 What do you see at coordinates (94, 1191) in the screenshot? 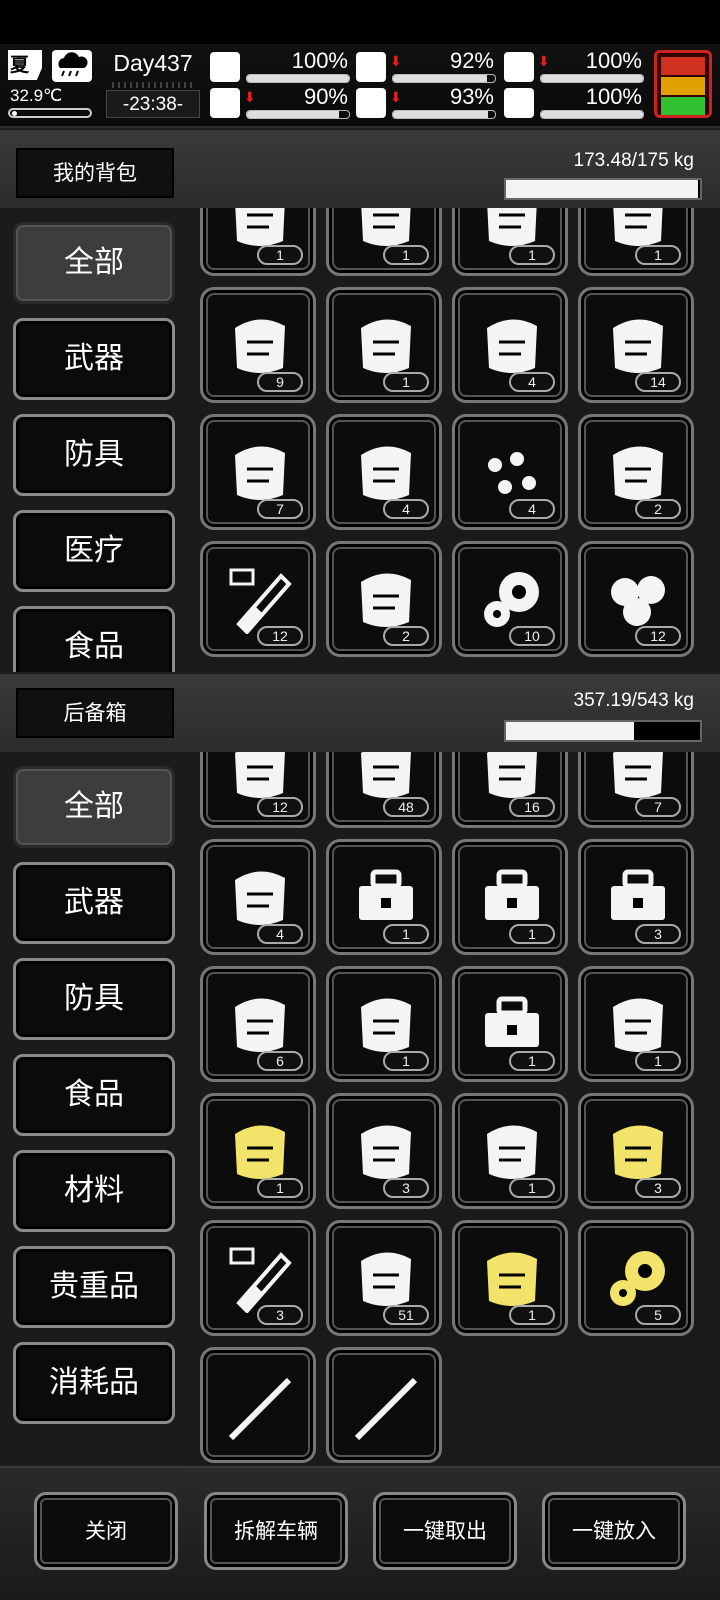
I see `category-tab: 材料` at bounding box center [94, 1191].